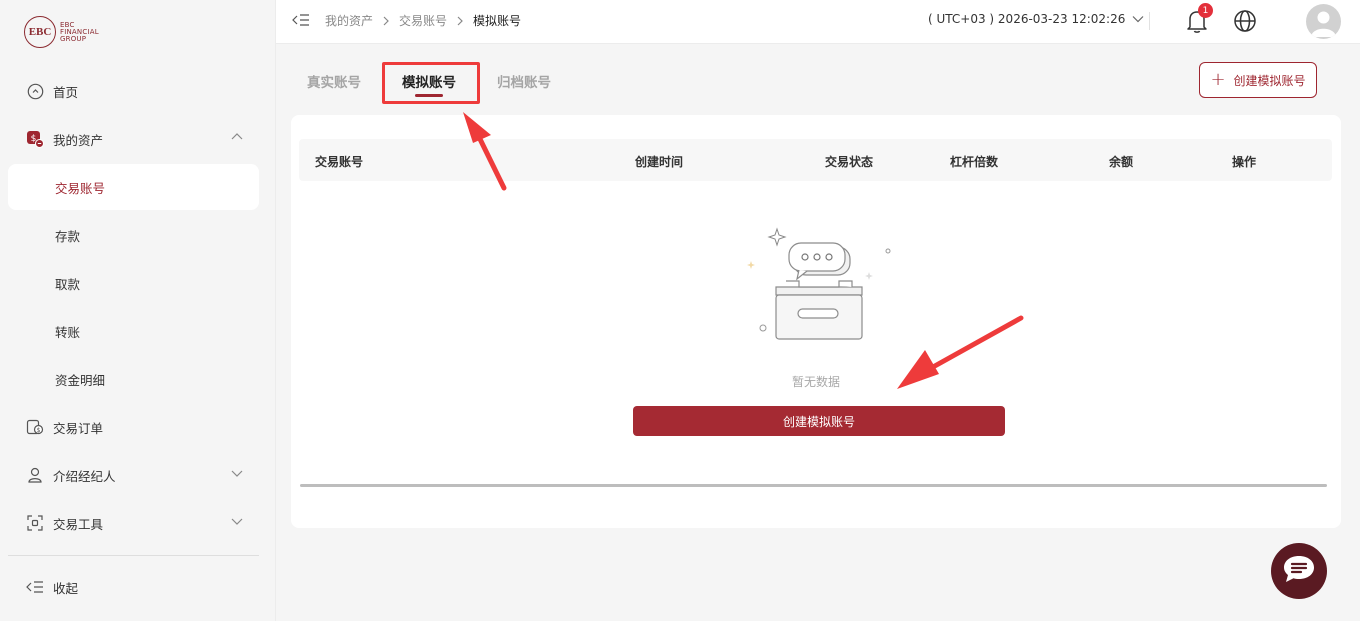 This screenshot has height=621, width=1360. I want to click on breadcrumb: 我的资产 交易账号 模拟账号, so click(423, 20).